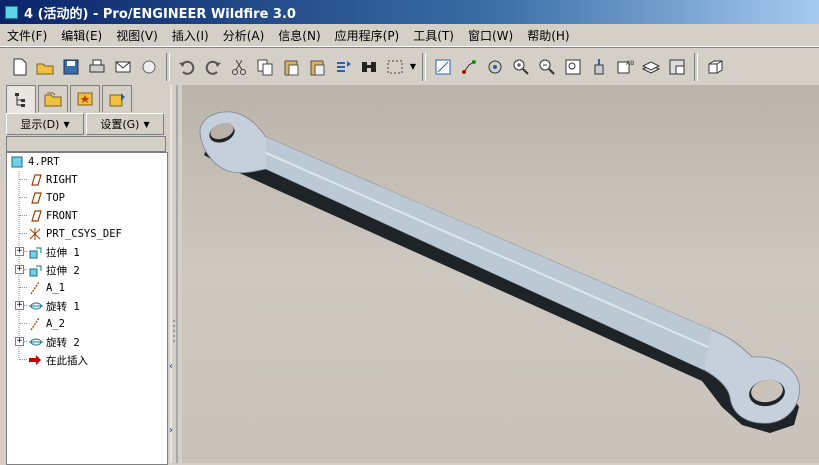 This screenshot has width=819, height=465. I want to click on favorites-tab, so click(85, 98).